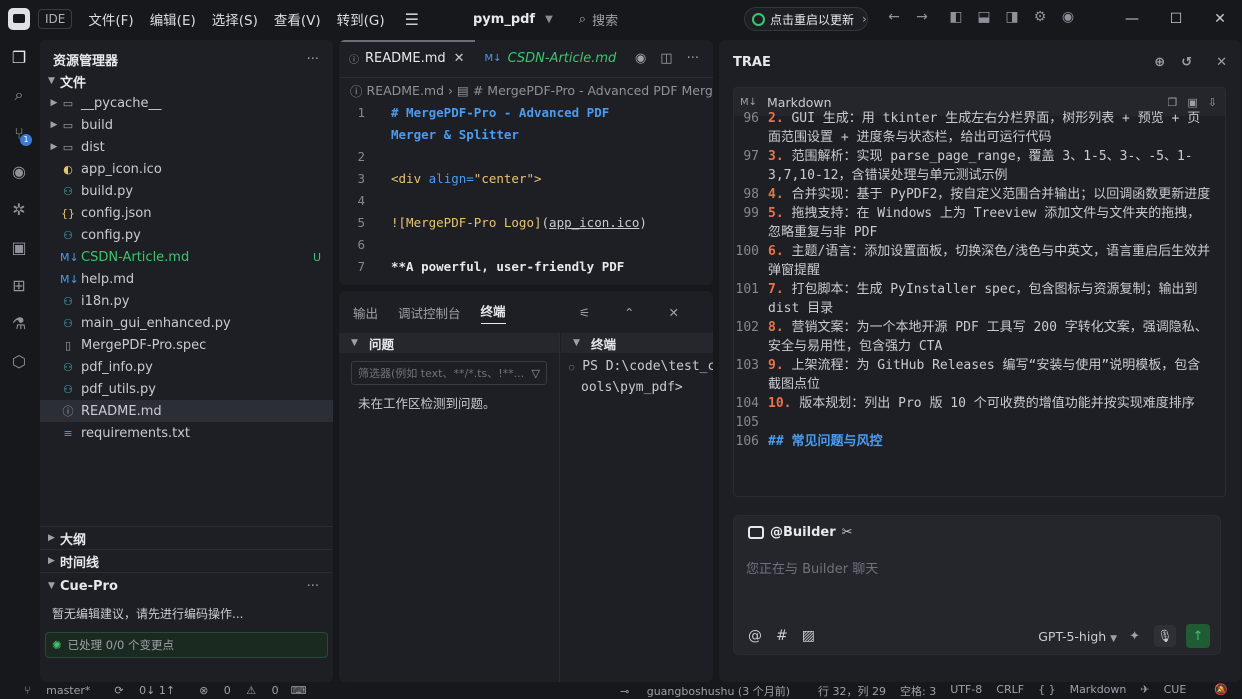  Describe the element at coordinates (297, 19) in the screenshot. I see `menu-view: 查看(V)` at that location.